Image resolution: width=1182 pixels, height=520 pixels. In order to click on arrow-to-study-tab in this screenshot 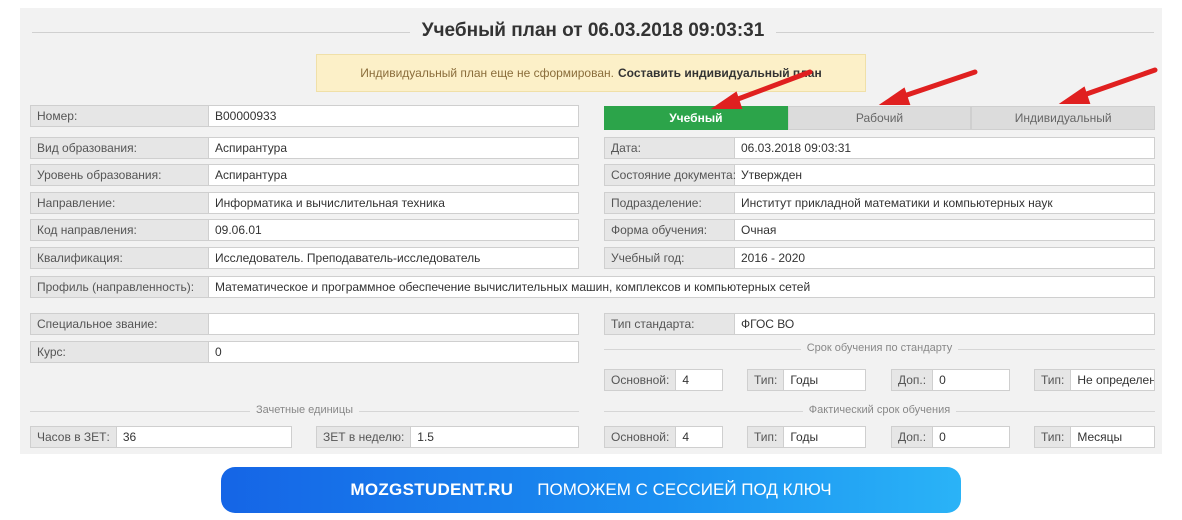, I will do `click(770, 87)`.